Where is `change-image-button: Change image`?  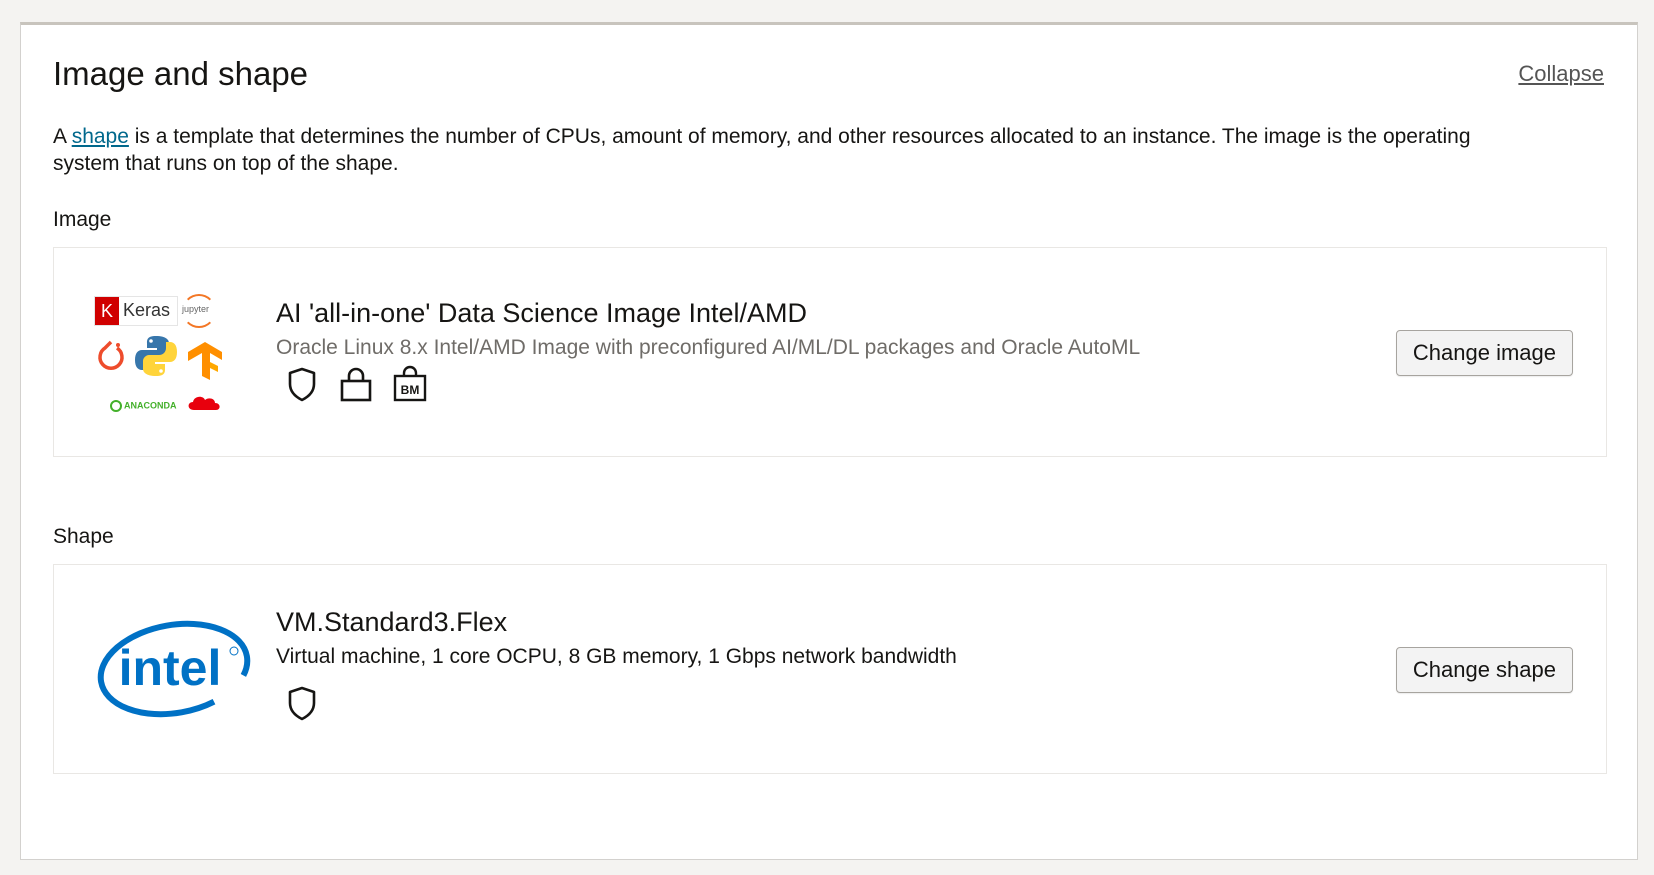
change-image-button: Change image is located at coordinates (1484, 353).